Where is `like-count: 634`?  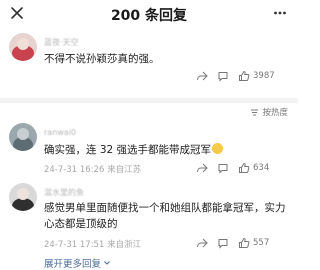
like-count: 634 is located at coordinates (261, 168).